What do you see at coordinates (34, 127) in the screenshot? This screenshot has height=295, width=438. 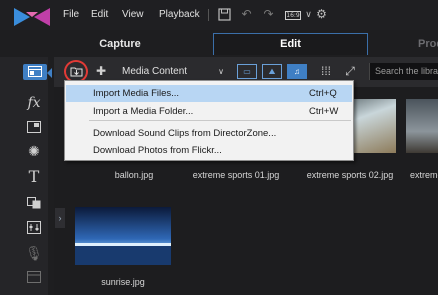 I see `pip-icon` at bounding box center [34, 127].